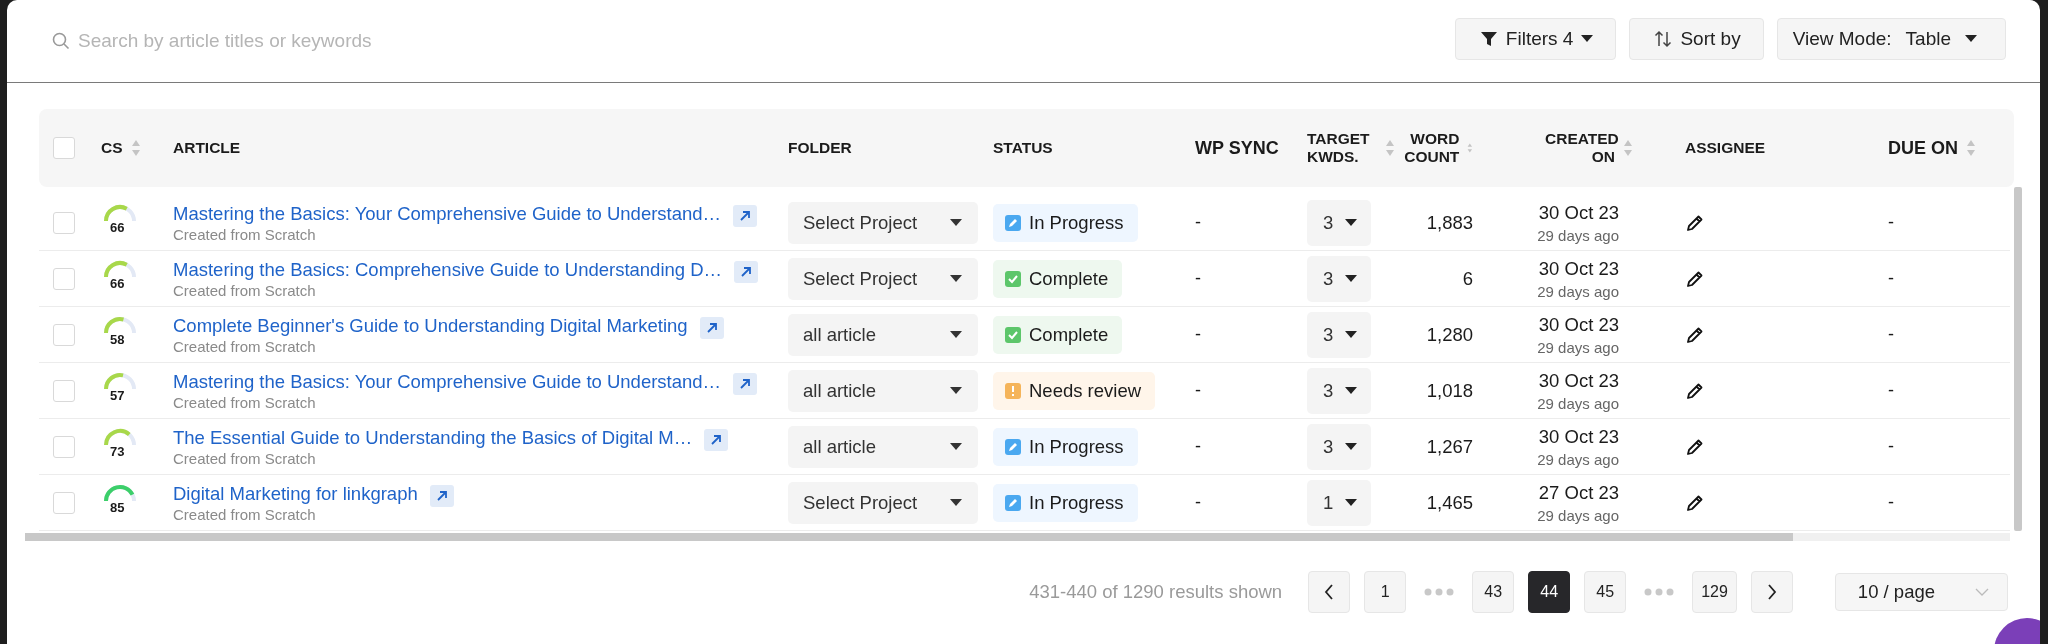  Describe the element at coordinates (1339, 502) in the screenshot. I see `keywords-dropdown: 1` at that location.